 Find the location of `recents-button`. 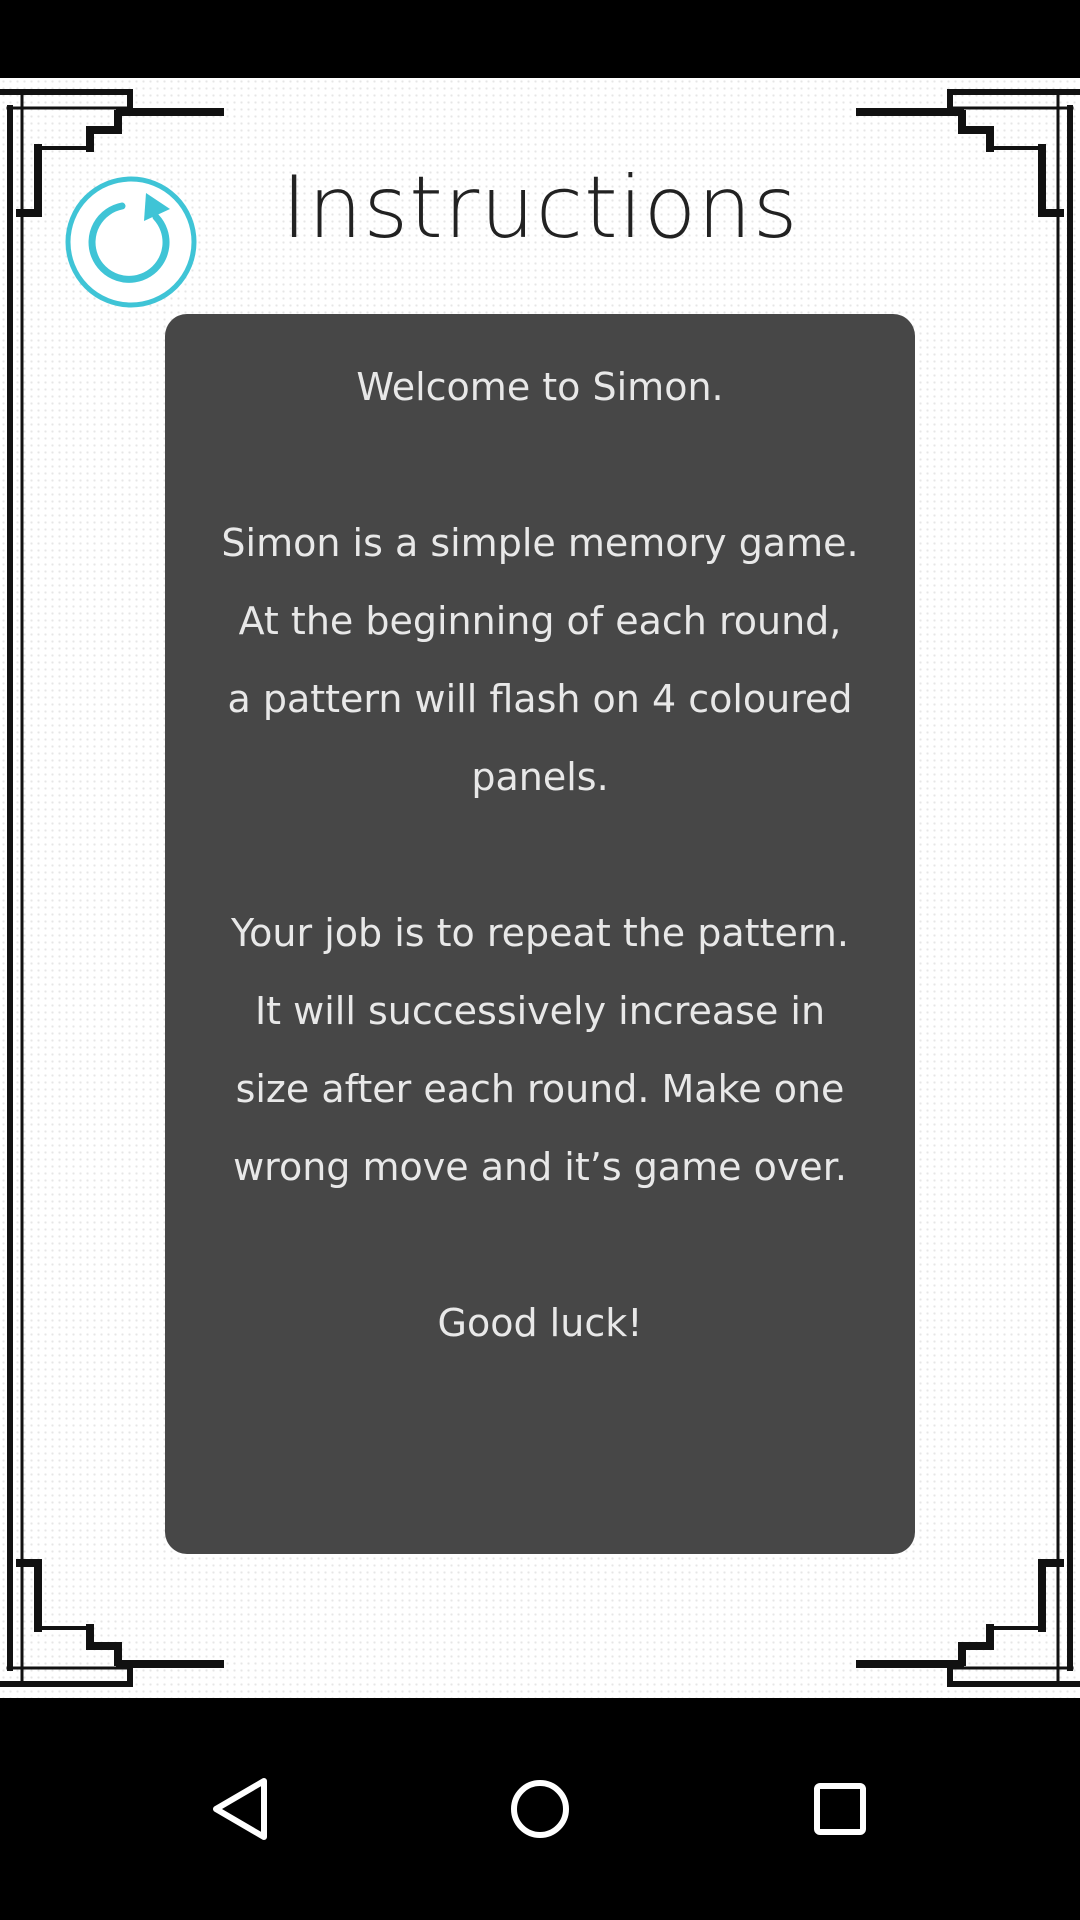

recents-button is located at coordinates (840, 1809).